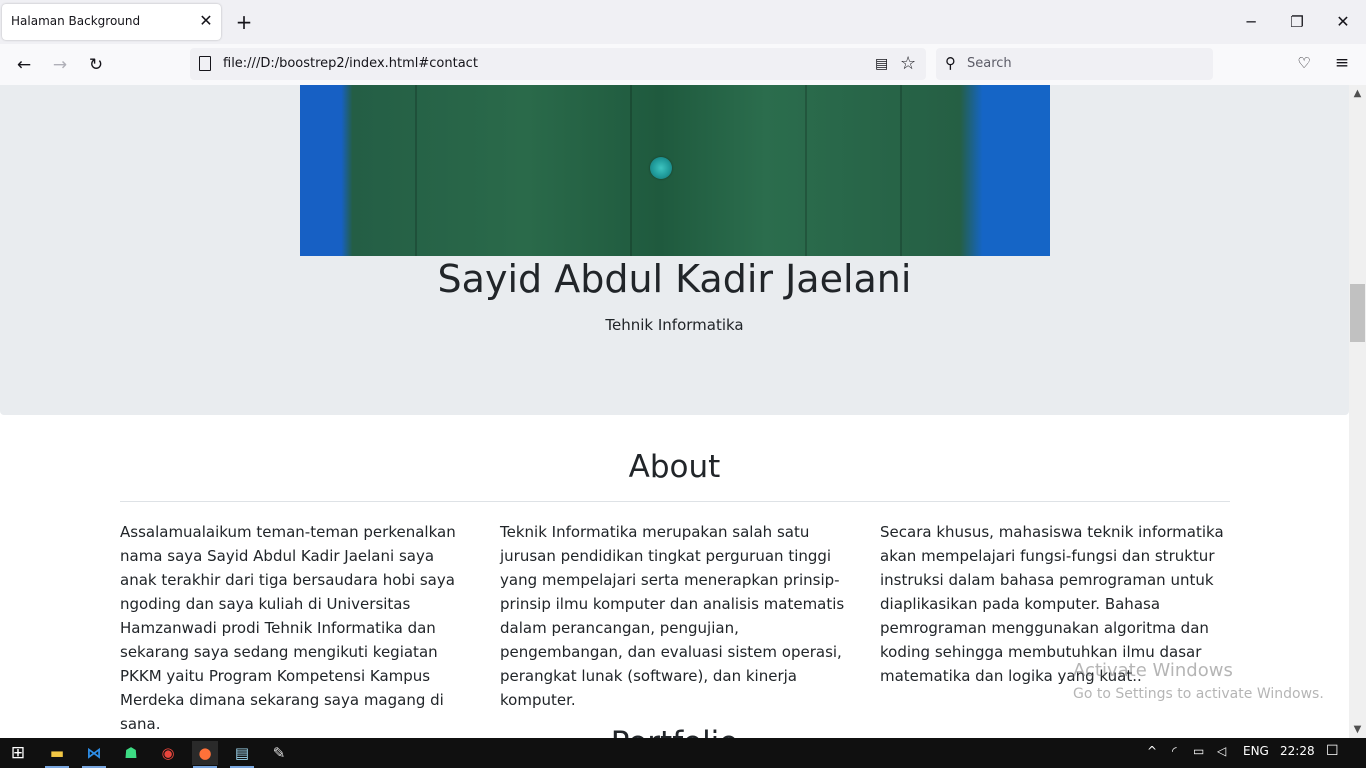 The width and height of the screenshot is (1366, 768). I want to click on new-tab-button: +, so click(244, 22).